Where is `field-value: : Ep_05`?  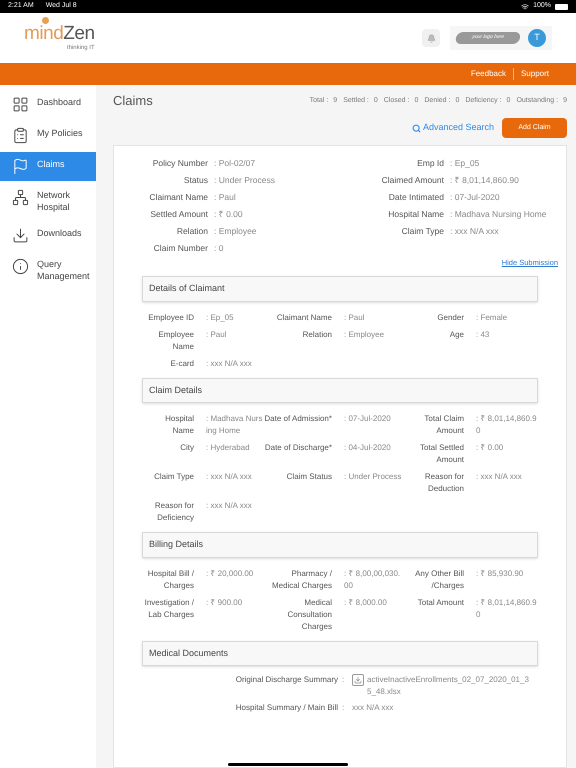
field-value: : Ep_05 is located at coordinates (220, 318).